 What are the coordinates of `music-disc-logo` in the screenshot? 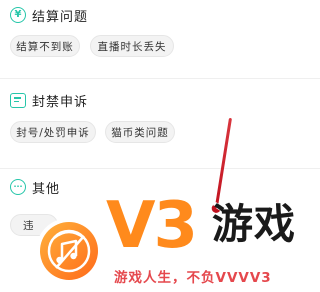 It's located at (69, 251).